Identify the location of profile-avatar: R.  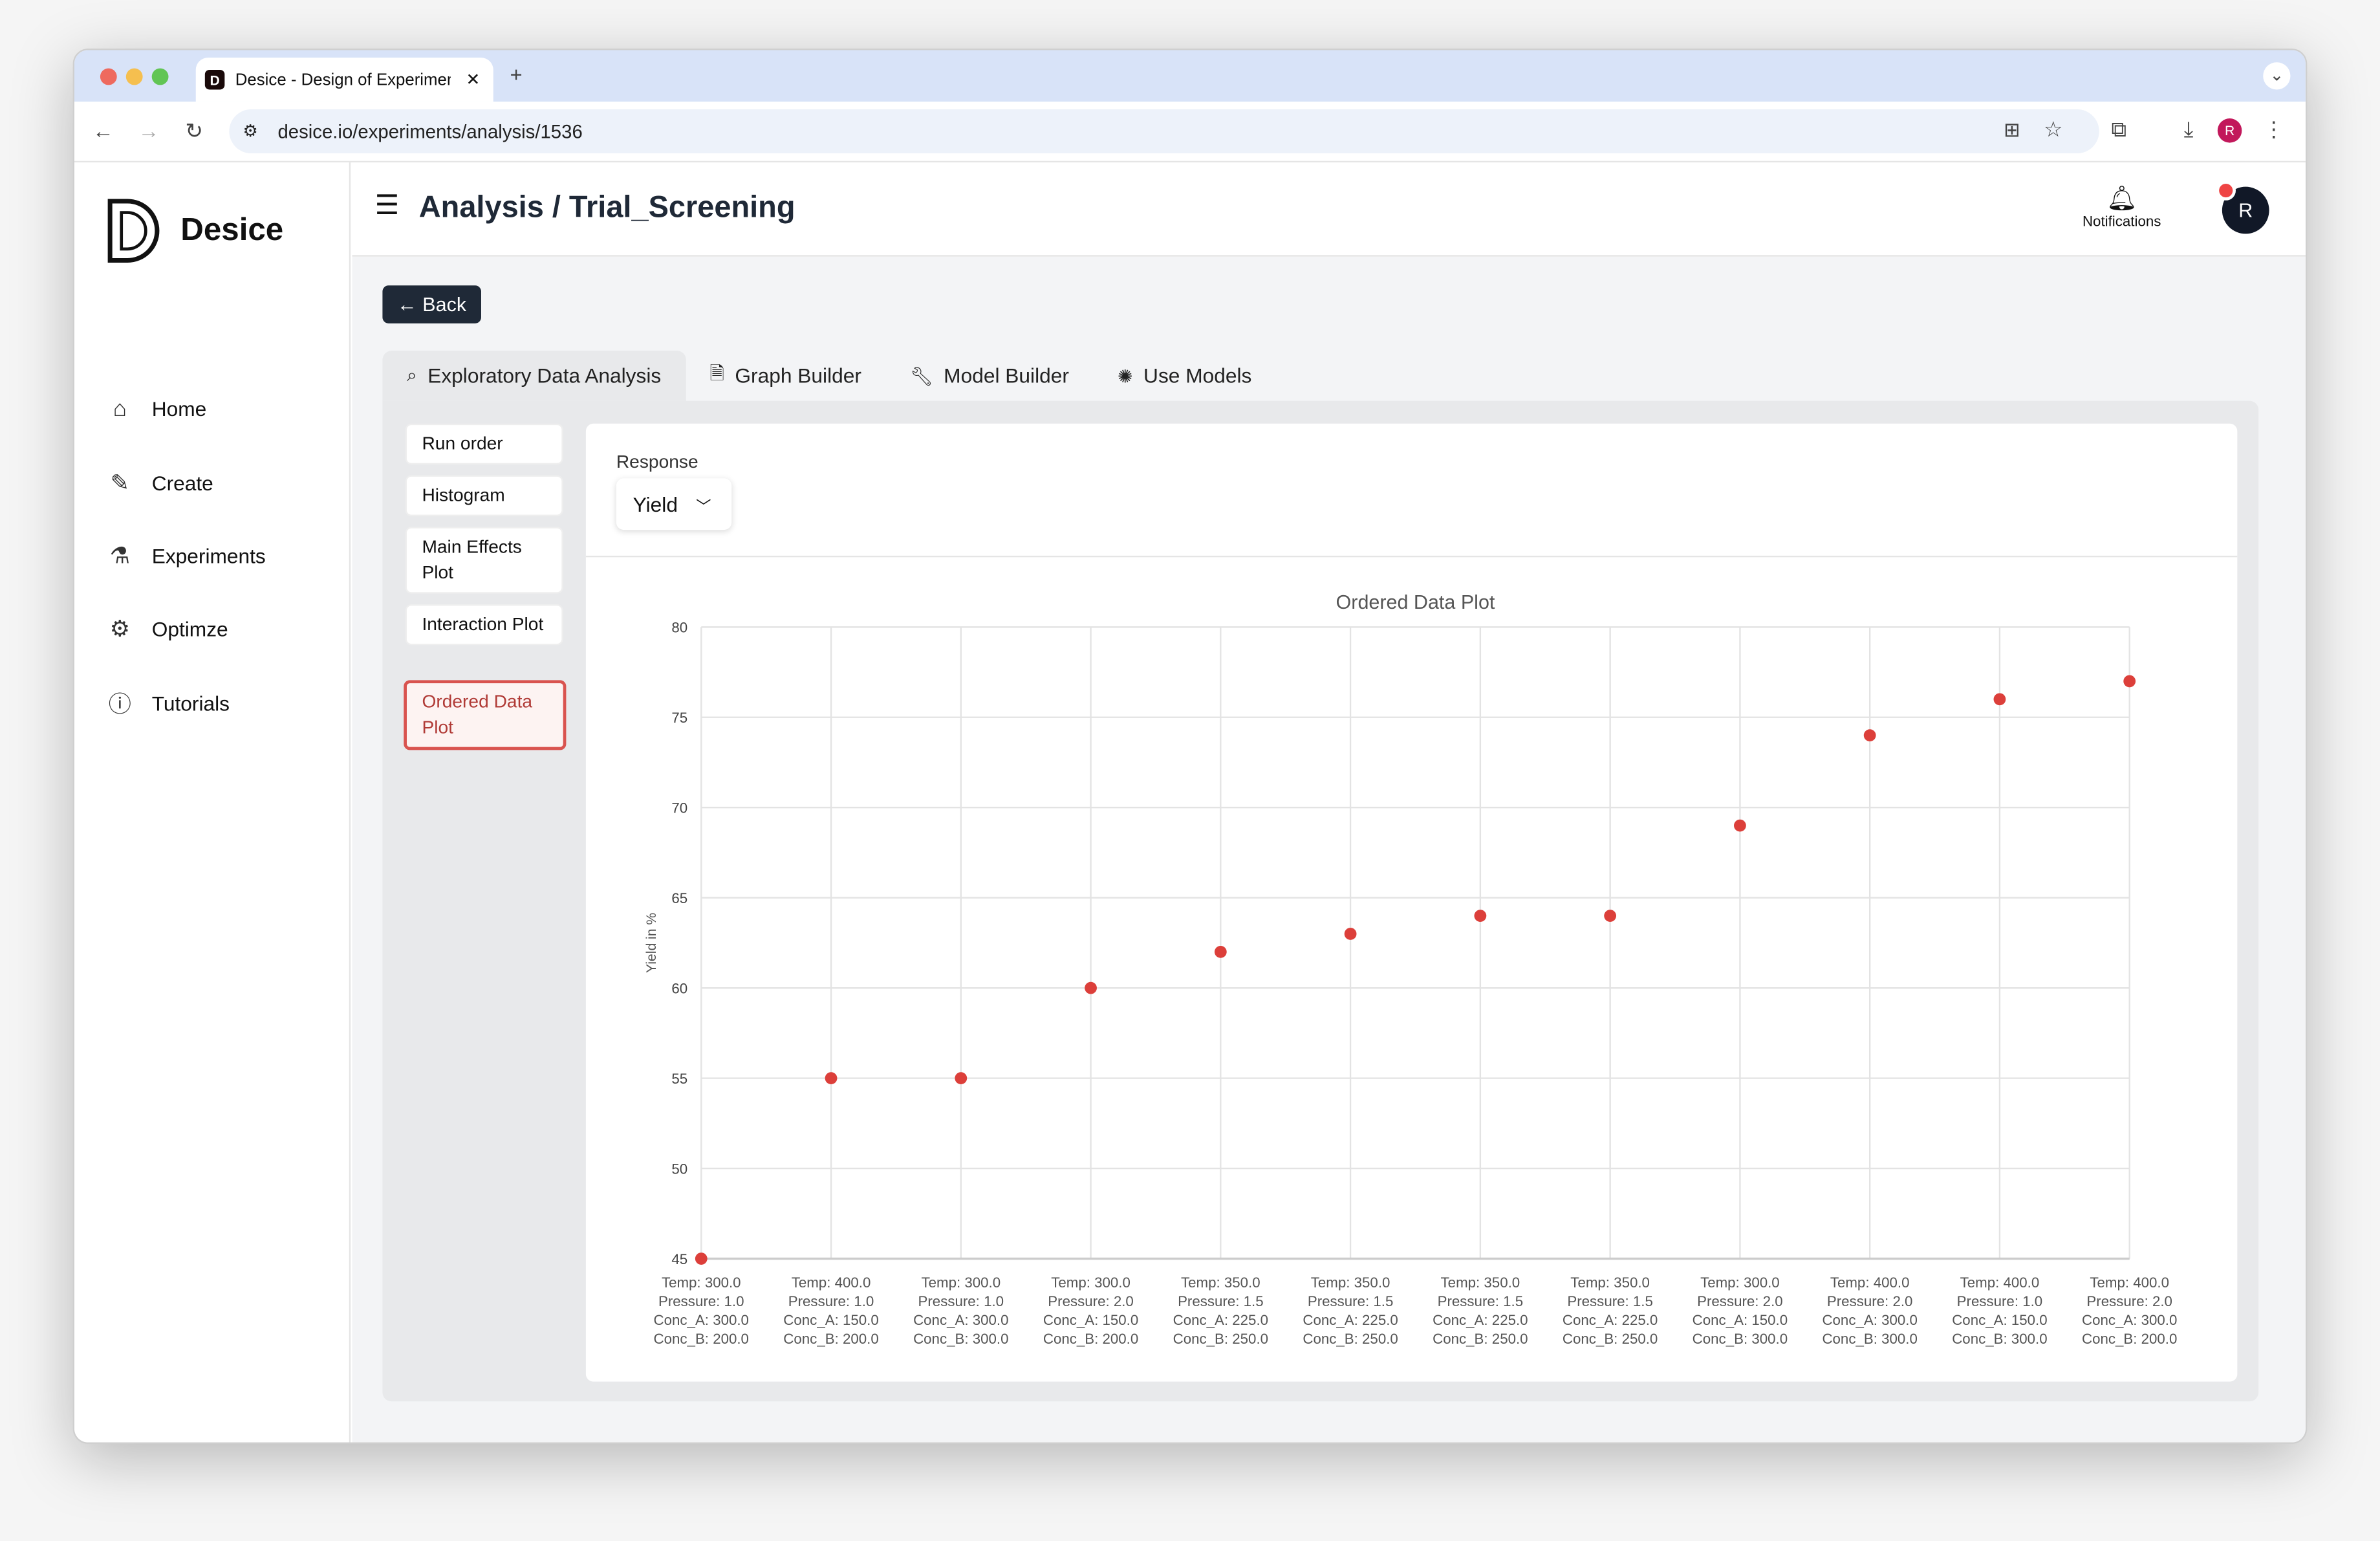
(2229, 130).